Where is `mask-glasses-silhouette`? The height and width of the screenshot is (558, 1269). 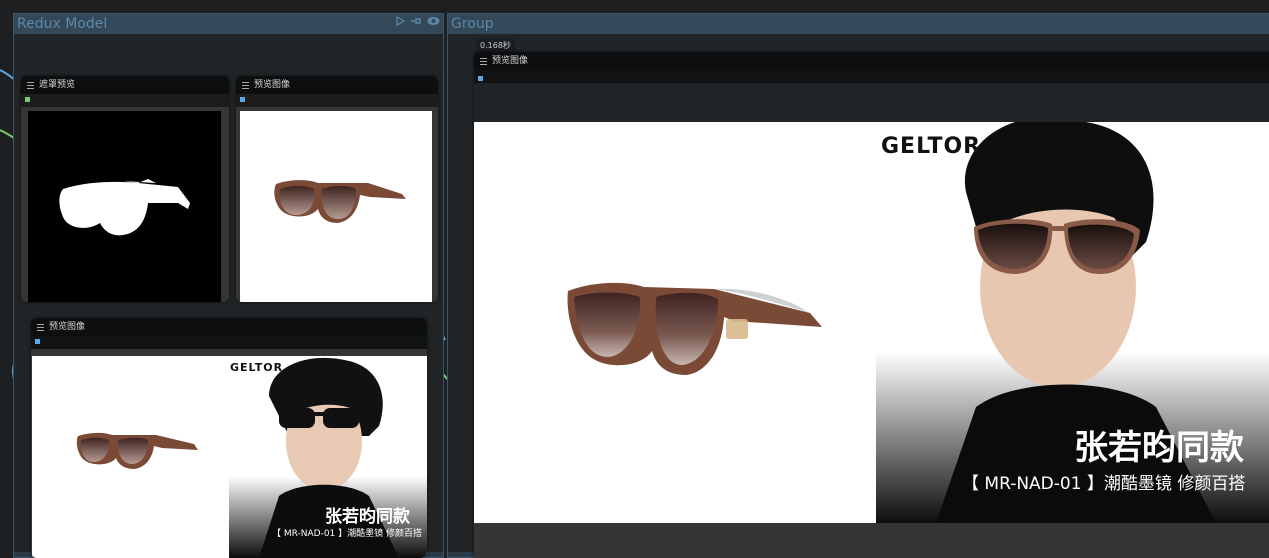
mask-glasses-silhouette is located at coordinates (124, 207).